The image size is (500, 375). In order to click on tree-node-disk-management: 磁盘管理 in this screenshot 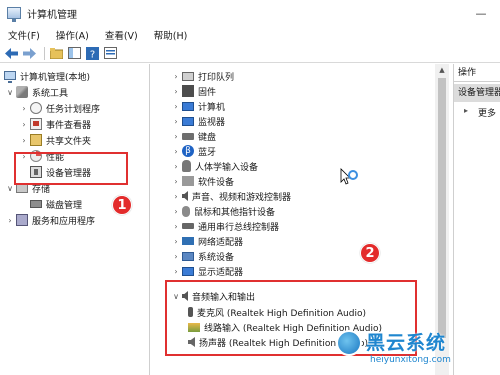, I will do `click(56, 204)`.